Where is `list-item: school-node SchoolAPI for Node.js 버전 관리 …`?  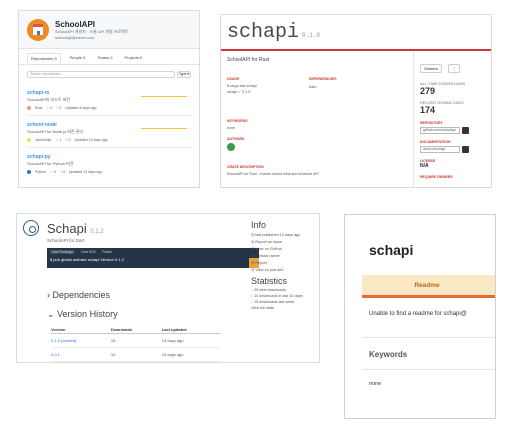
list-item: school-node SchoolAPI for Node.js 버전 관리 … is located at coordinates (109, 132).